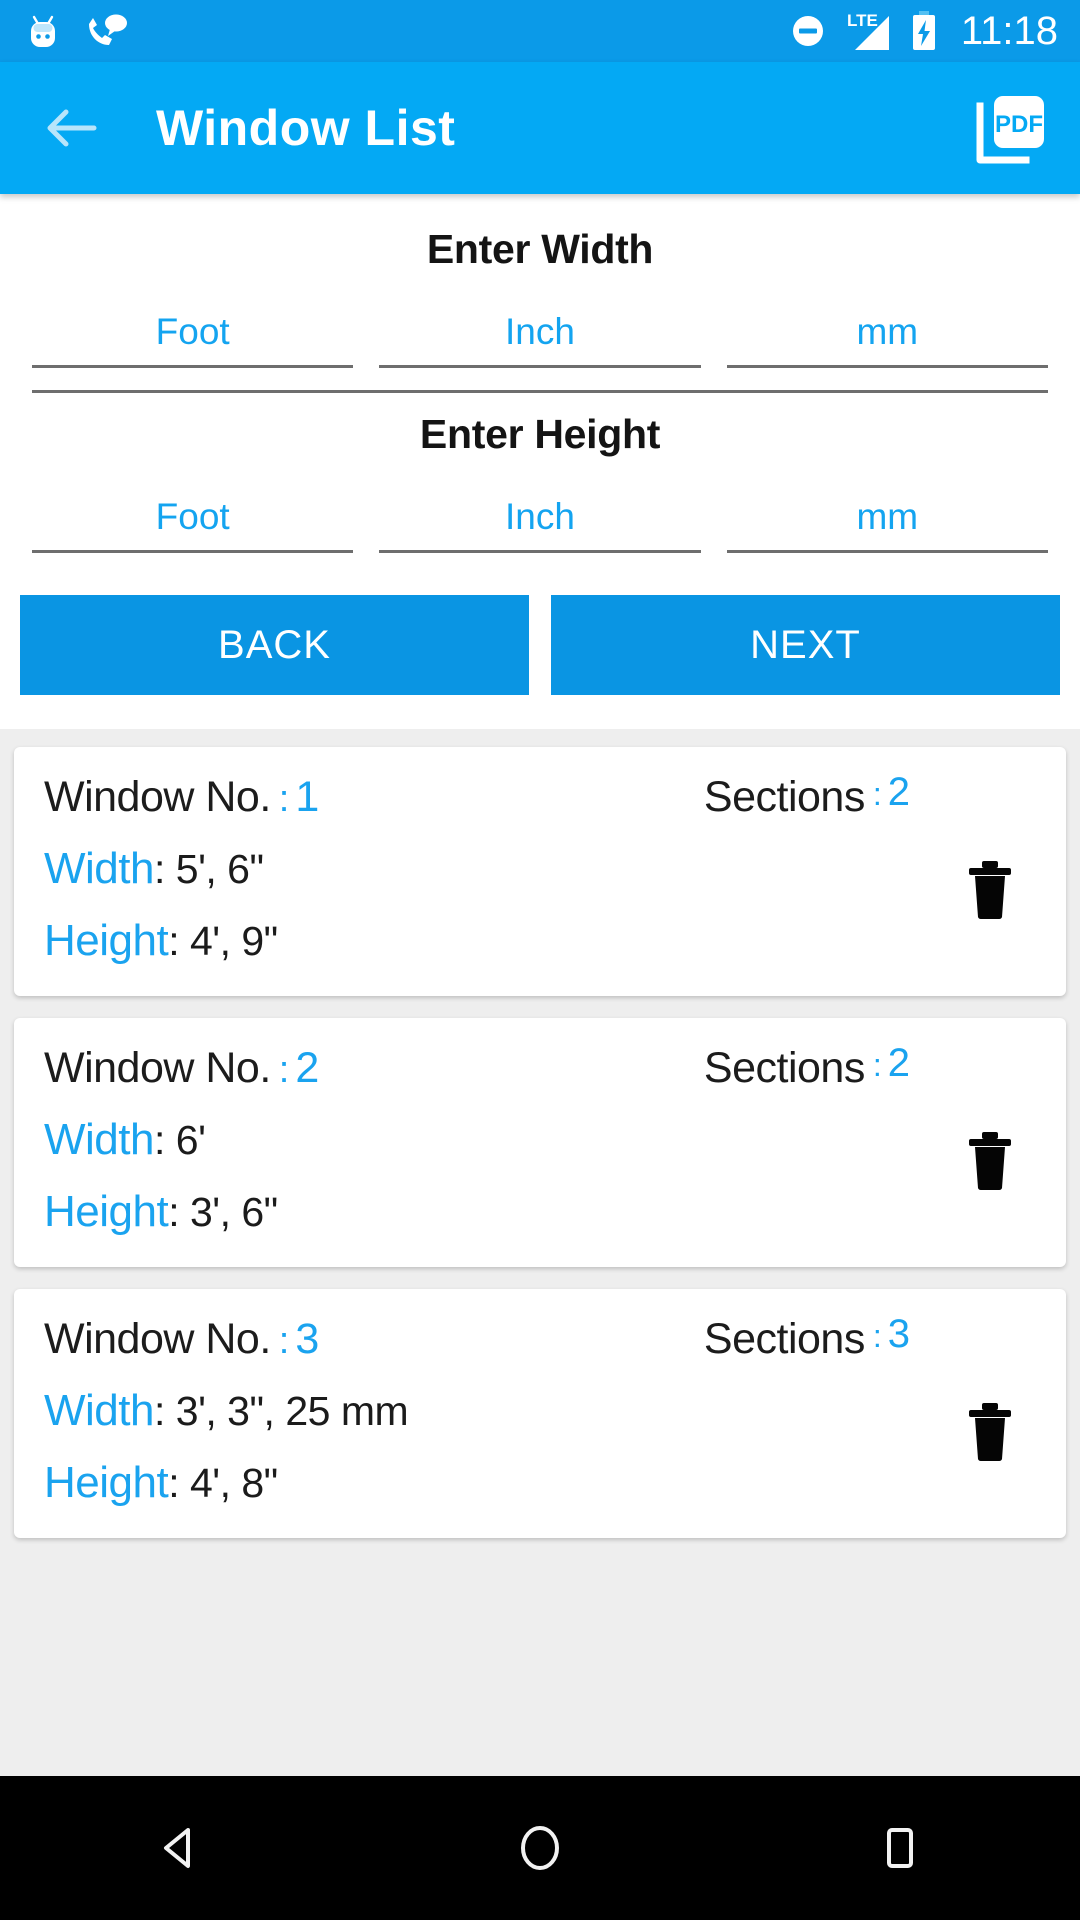 The height and width of the screenshot is (1920, 1080). Describe the element at coordinates (208, 869) in the screenshot. I see `width-value: : 5', 6"` at that location.